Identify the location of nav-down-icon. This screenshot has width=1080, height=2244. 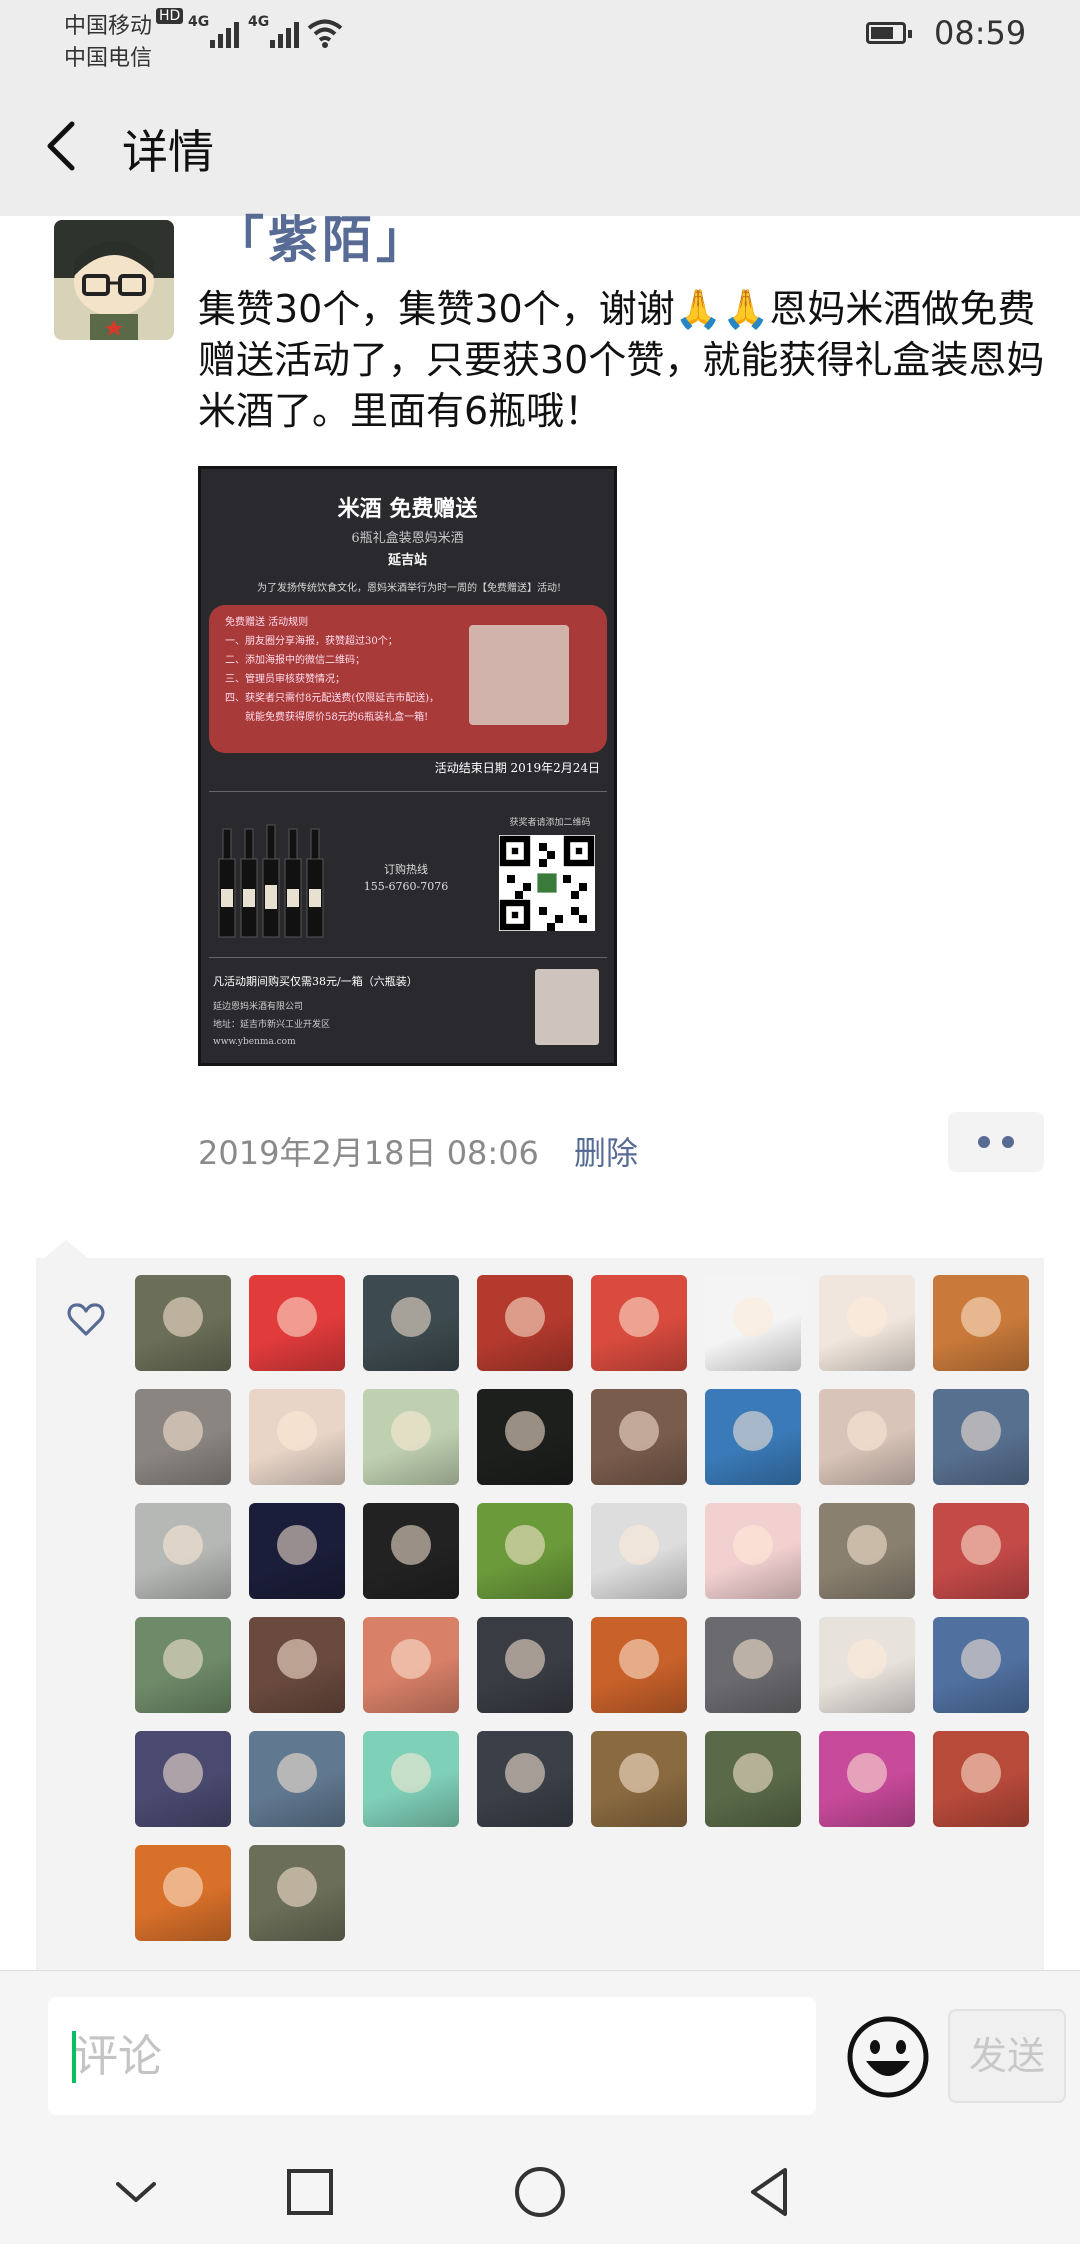
(136, 2192).